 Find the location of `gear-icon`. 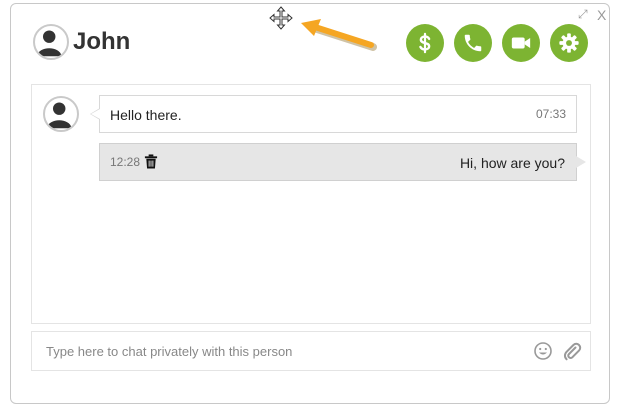

gear-icon is located at coordinates (569, 43).